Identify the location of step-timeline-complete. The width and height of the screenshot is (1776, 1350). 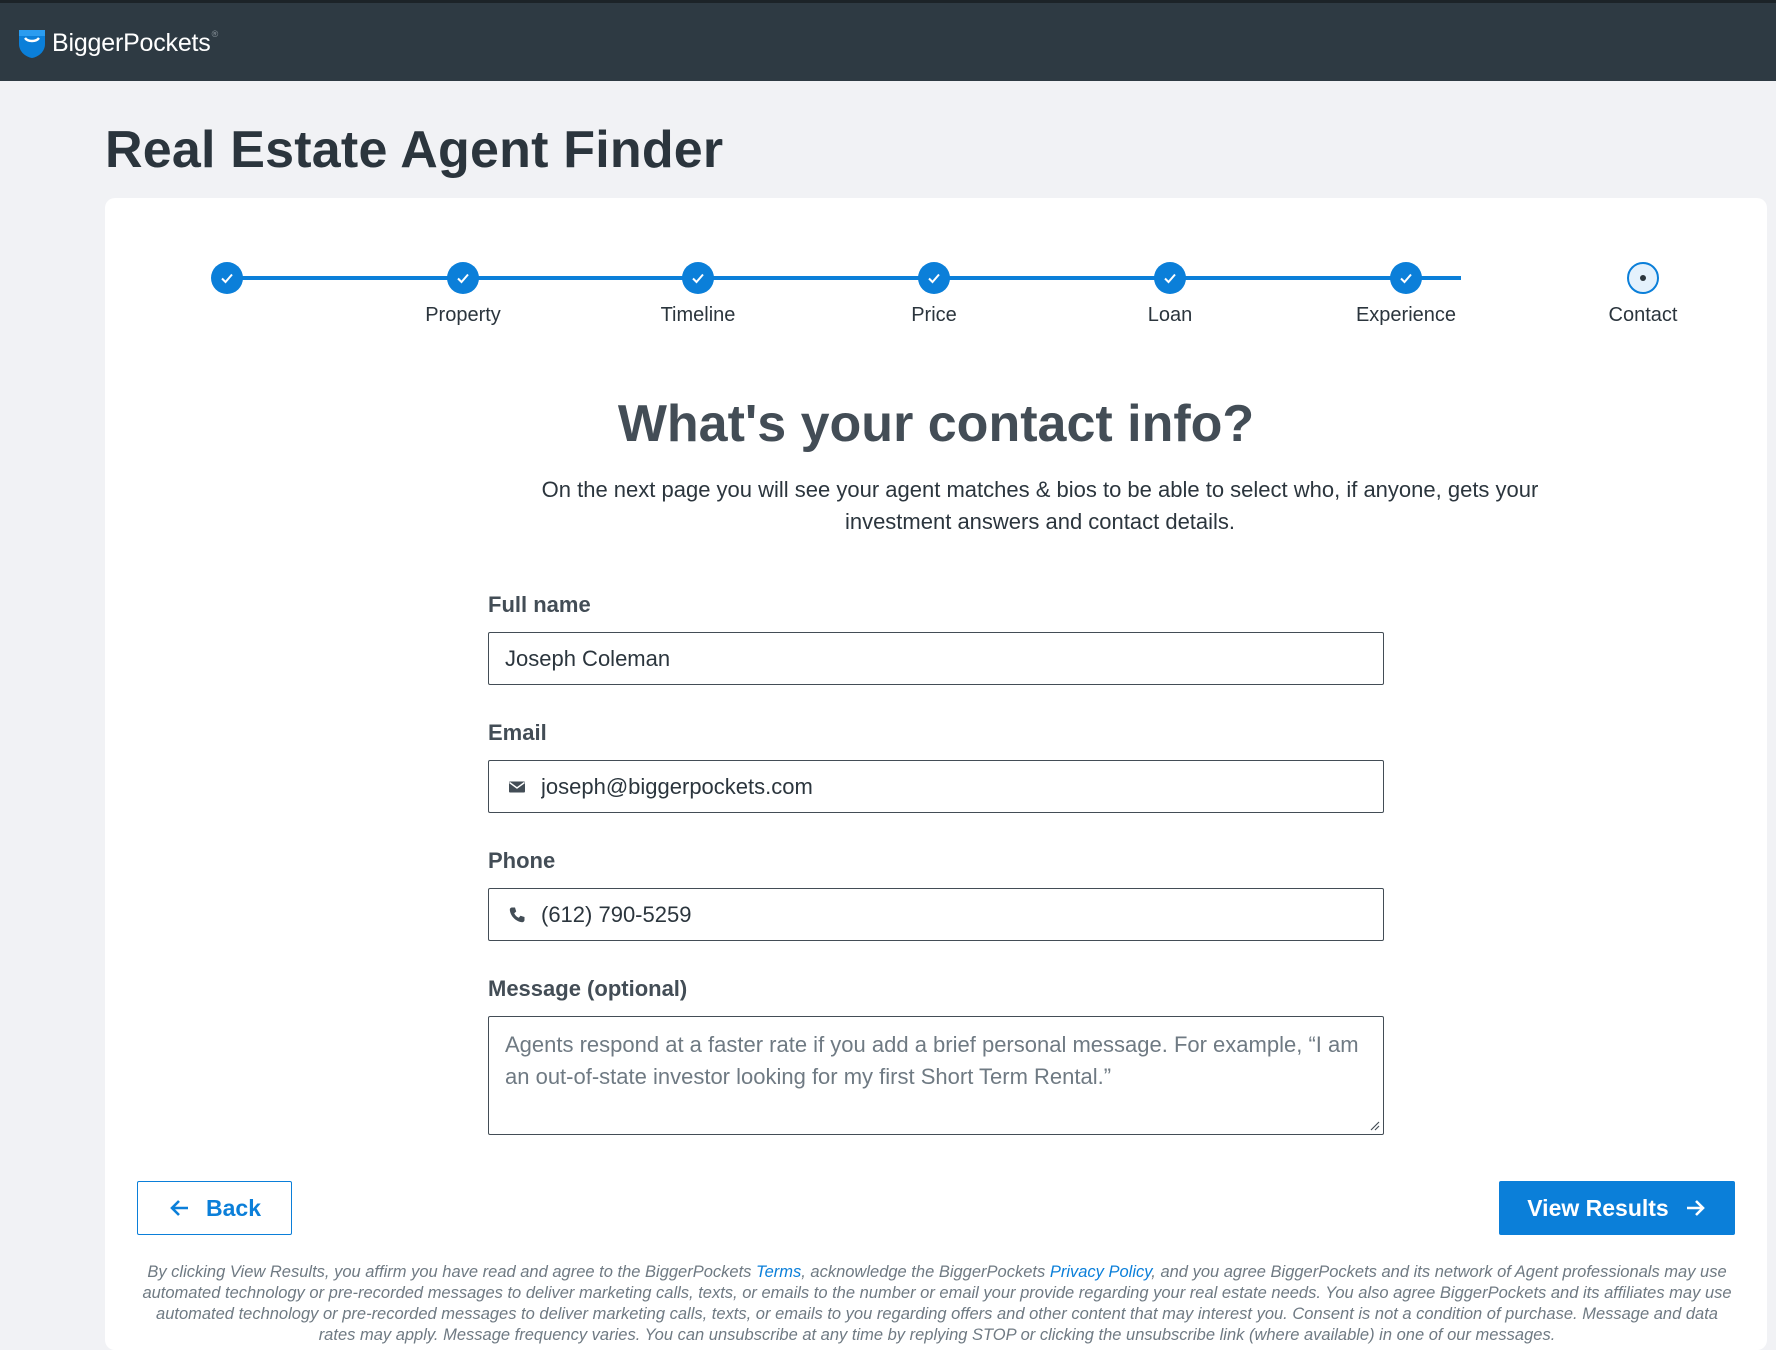
(698, 278).